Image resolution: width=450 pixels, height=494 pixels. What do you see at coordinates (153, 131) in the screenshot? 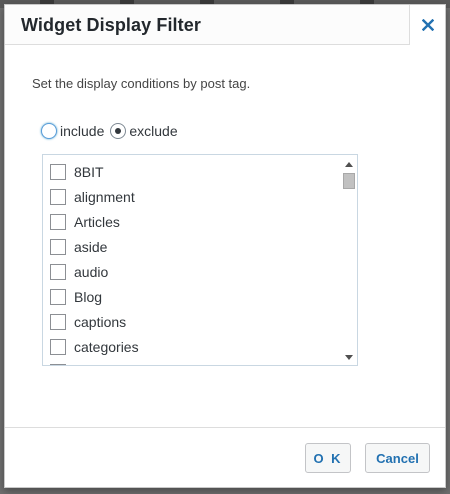
I see `exclude-radio-label: exclude` at bounding box center [153, 131].